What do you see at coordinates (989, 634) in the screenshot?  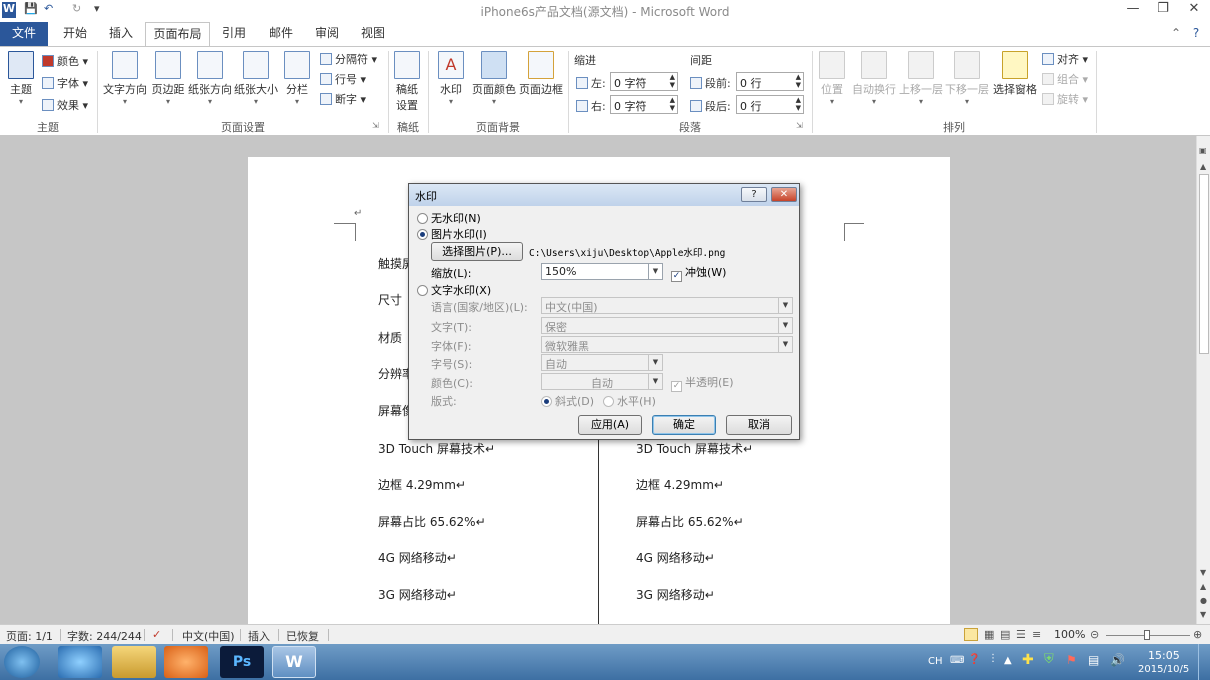 I see `full-screen-reading-icon: ▦` at bounding box center [989, 634].